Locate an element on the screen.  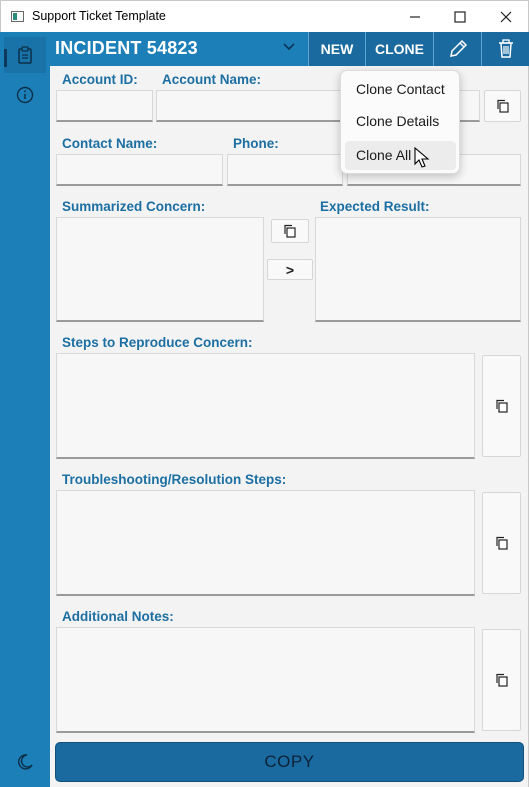
copy-notes-button is located at coordinates (501, 680).